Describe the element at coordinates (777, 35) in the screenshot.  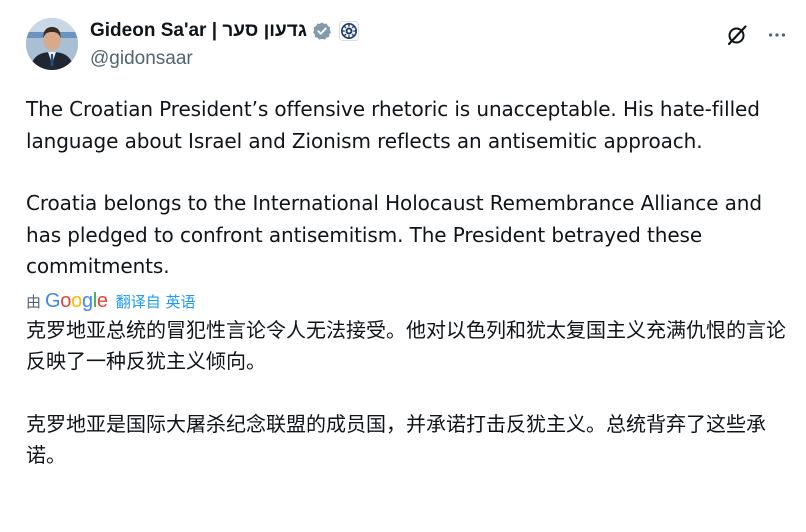
I see `more-icon` at that location.